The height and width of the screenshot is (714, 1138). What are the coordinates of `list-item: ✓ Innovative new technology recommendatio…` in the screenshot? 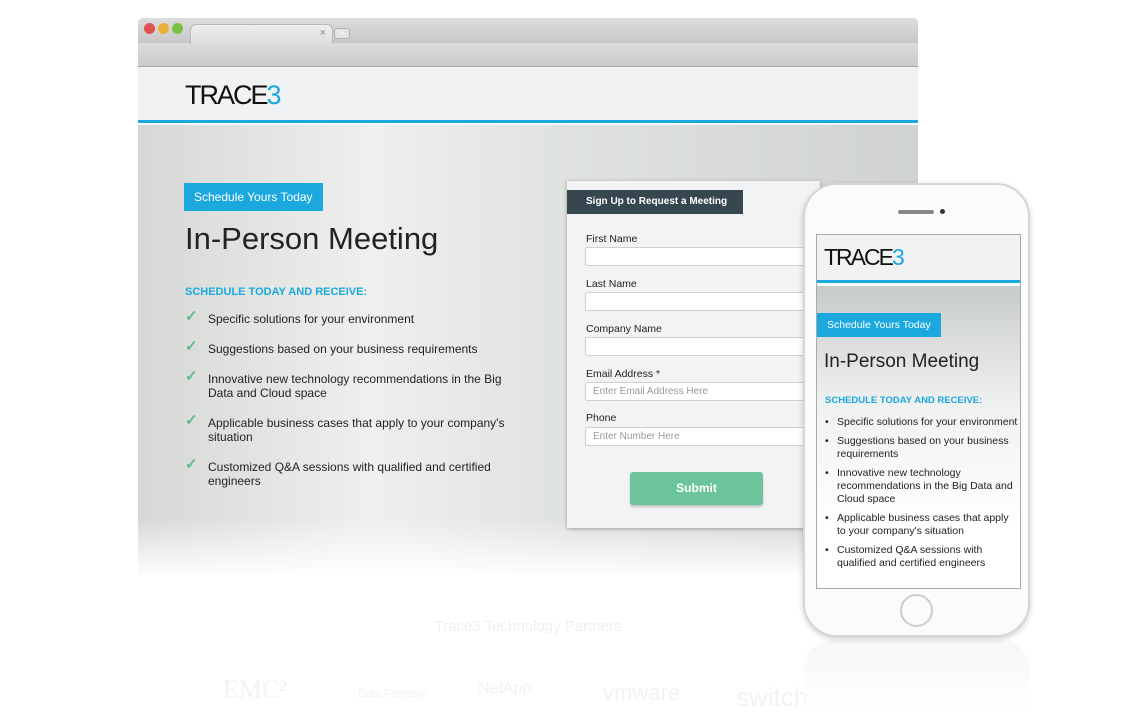 It's located at (350, 384).